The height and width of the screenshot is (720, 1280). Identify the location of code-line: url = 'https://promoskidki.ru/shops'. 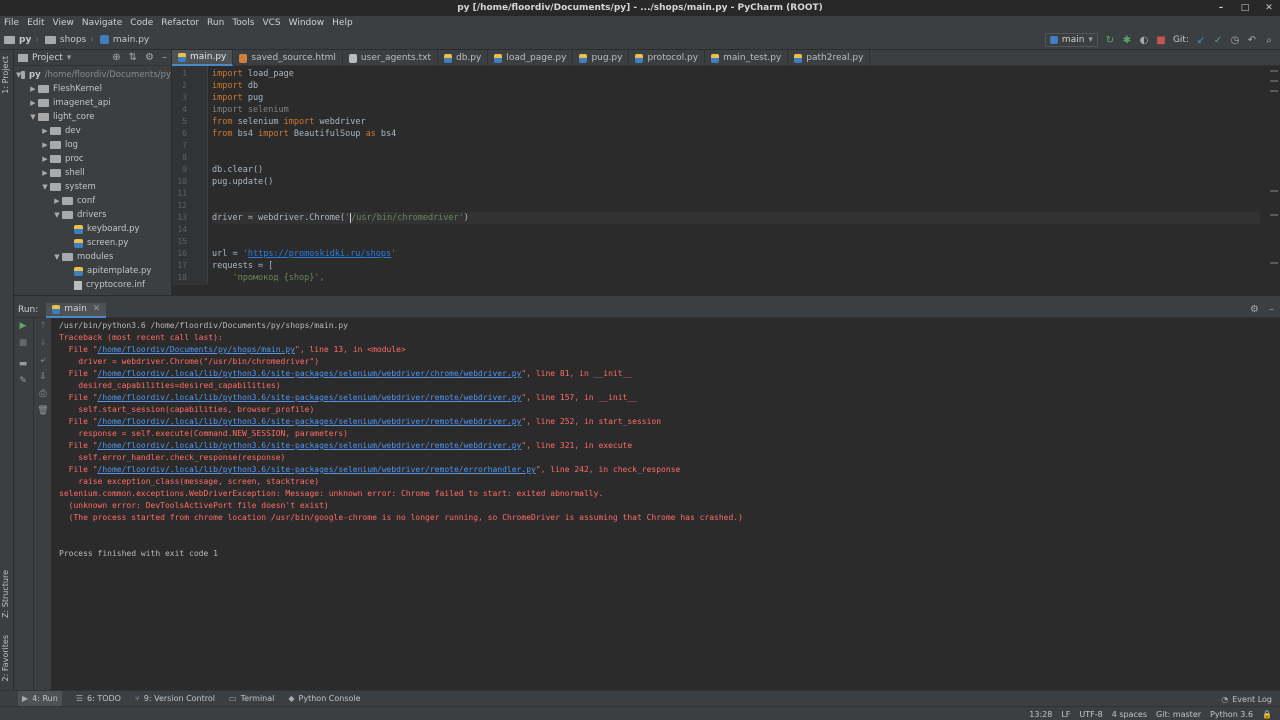
(736, 254).